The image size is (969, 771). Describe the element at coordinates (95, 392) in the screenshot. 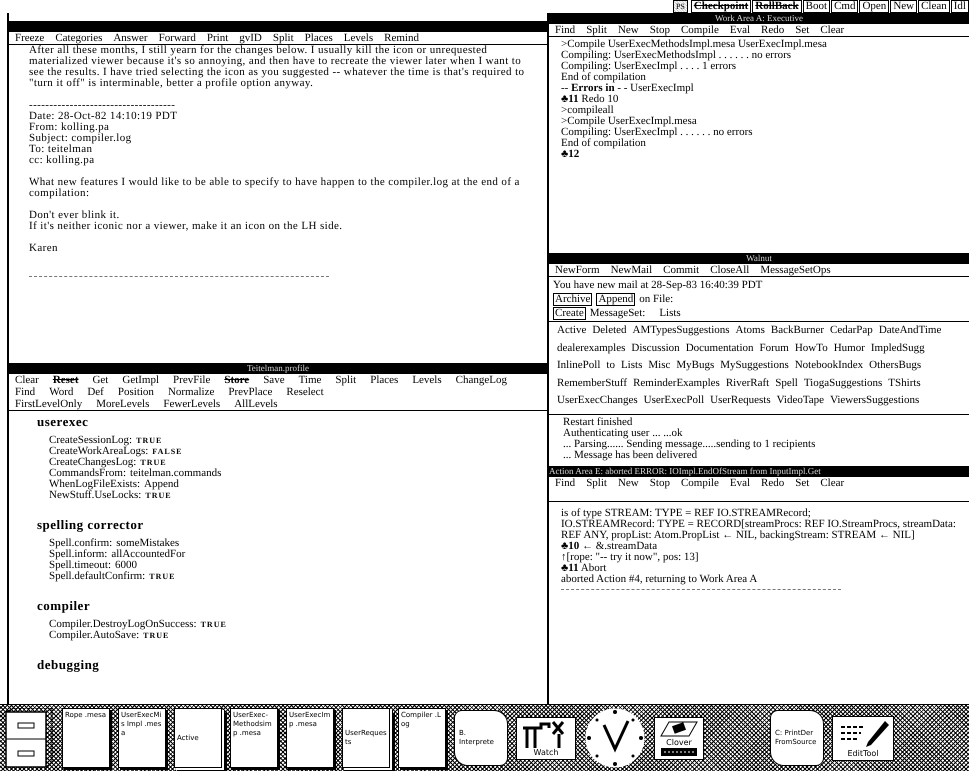

I see `menu-item: Def` at that location.